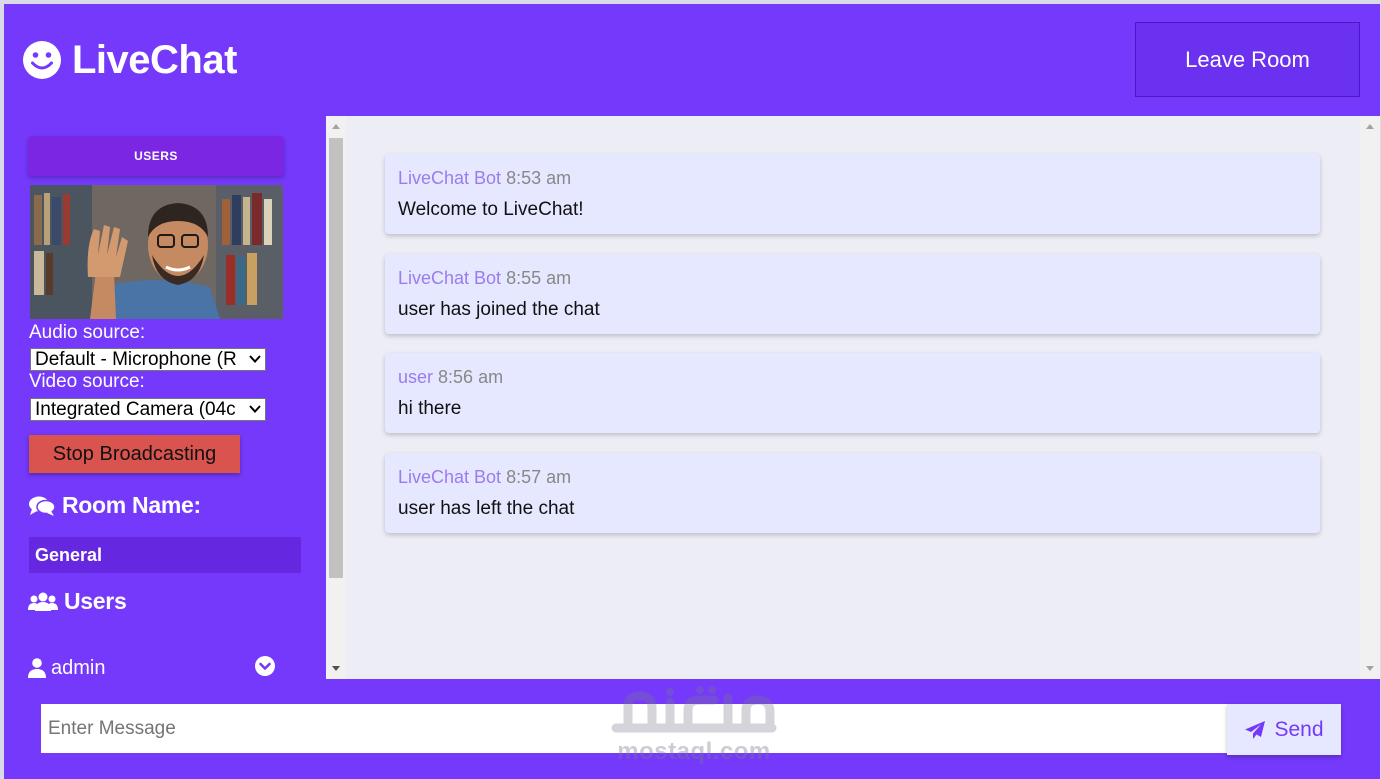 Image resolution: width=1381 pixels, height=779 pixels. What do you see at coordinates (539, 178) in the screenshot?
I see `message-time: 8:53 am` at bounding box center [539, 178].